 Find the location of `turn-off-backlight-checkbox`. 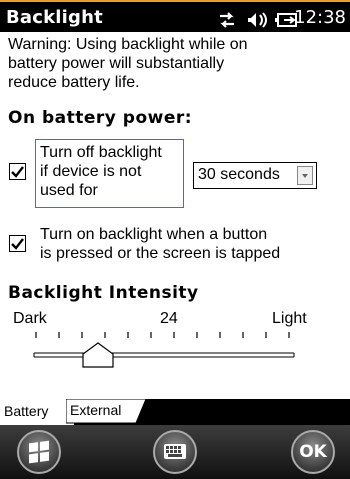

turn-off-backlight-checkbox is located at coordinates (17, 171).